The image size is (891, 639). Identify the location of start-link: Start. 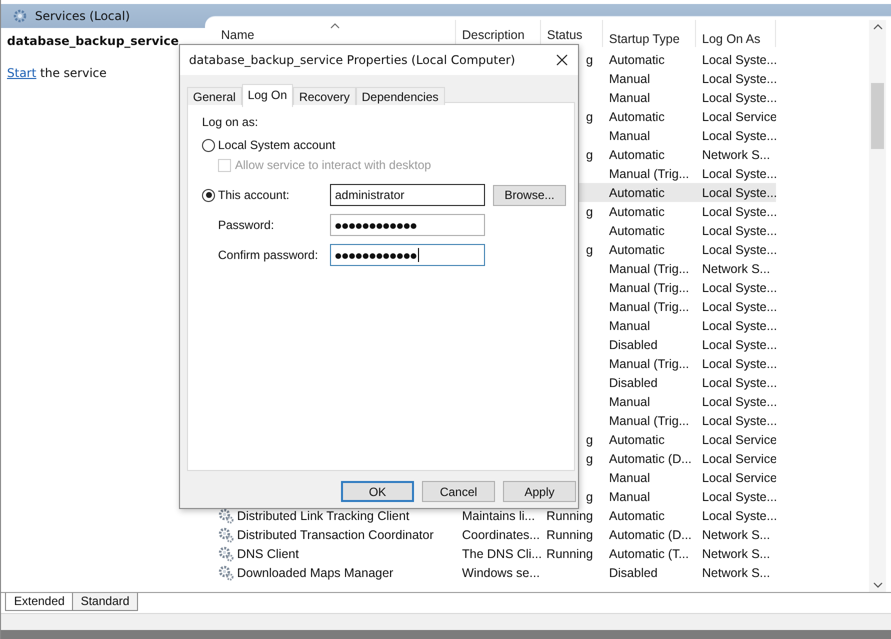
(21, 73).